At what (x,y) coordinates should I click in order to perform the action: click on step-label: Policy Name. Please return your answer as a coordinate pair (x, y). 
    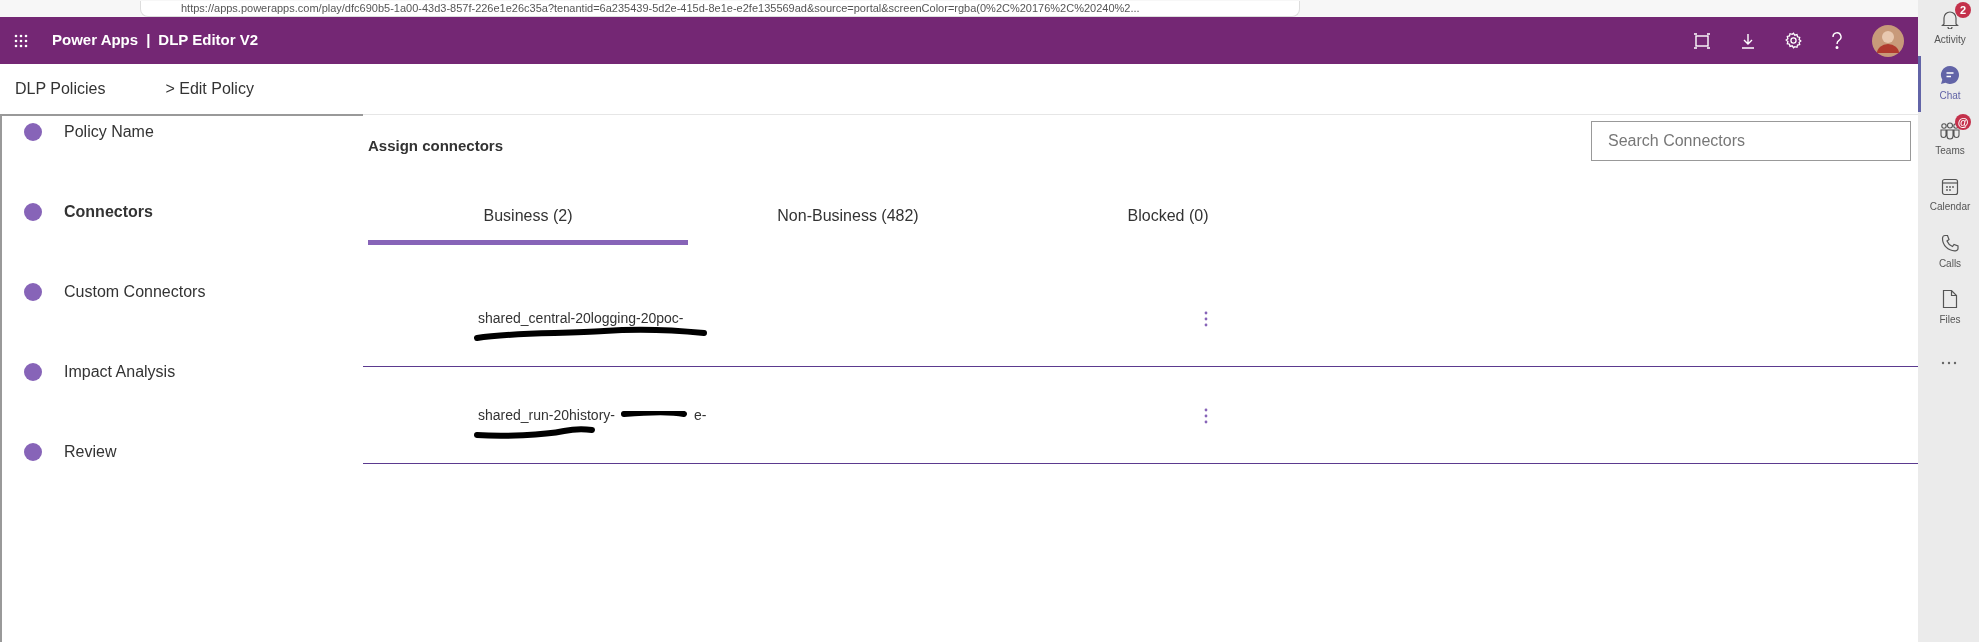
    Looking at the image, I should click on (109, 132).